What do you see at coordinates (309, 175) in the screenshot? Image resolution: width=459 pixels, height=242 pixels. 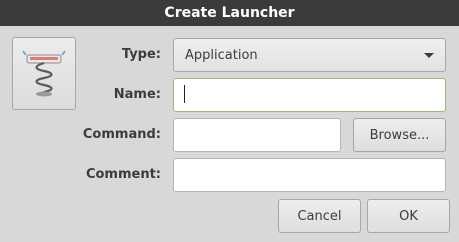 I see `comment-input` at bounding box center [309, 175].